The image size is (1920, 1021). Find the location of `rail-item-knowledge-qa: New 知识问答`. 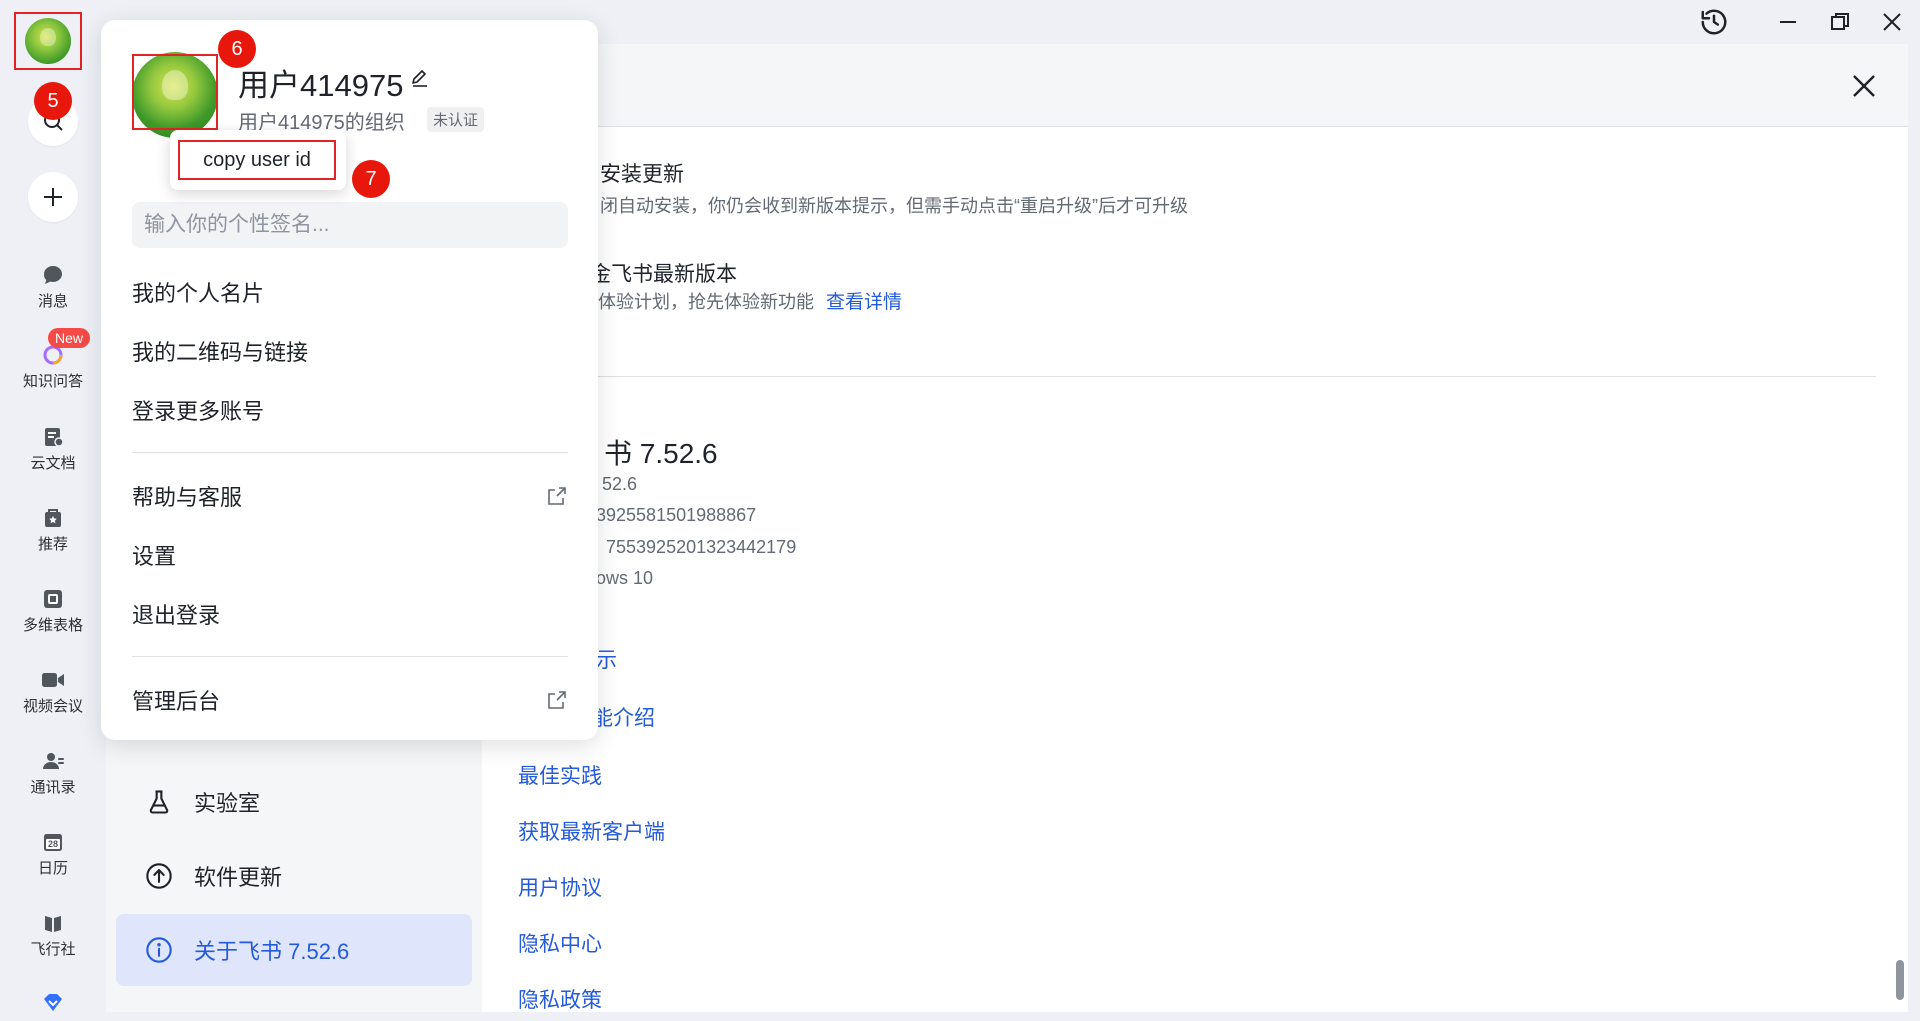

rail-item-knowledge-qa: New 知识问答 is located at coordinates (53, 359).